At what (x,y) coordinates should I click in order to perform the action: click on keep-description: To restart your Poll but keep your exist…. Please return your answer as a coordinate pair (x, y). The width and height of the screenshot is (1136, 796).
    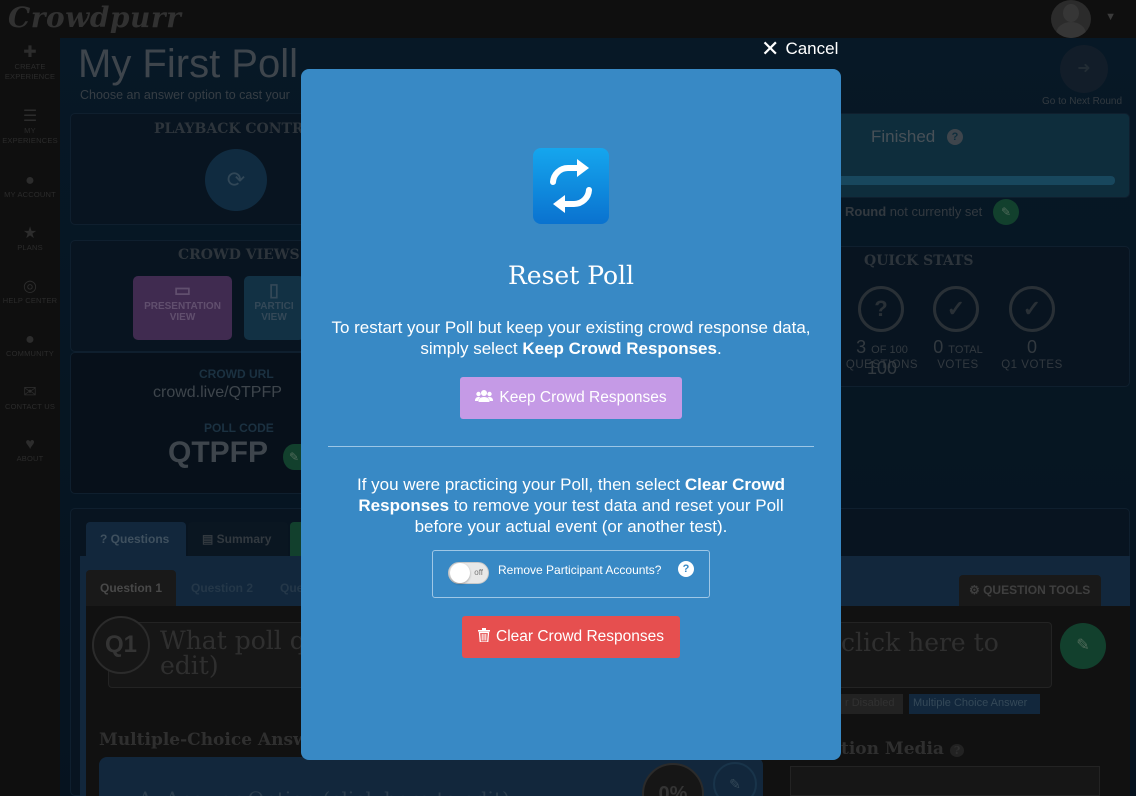
    Looking at the image, I should click on (571, 338).